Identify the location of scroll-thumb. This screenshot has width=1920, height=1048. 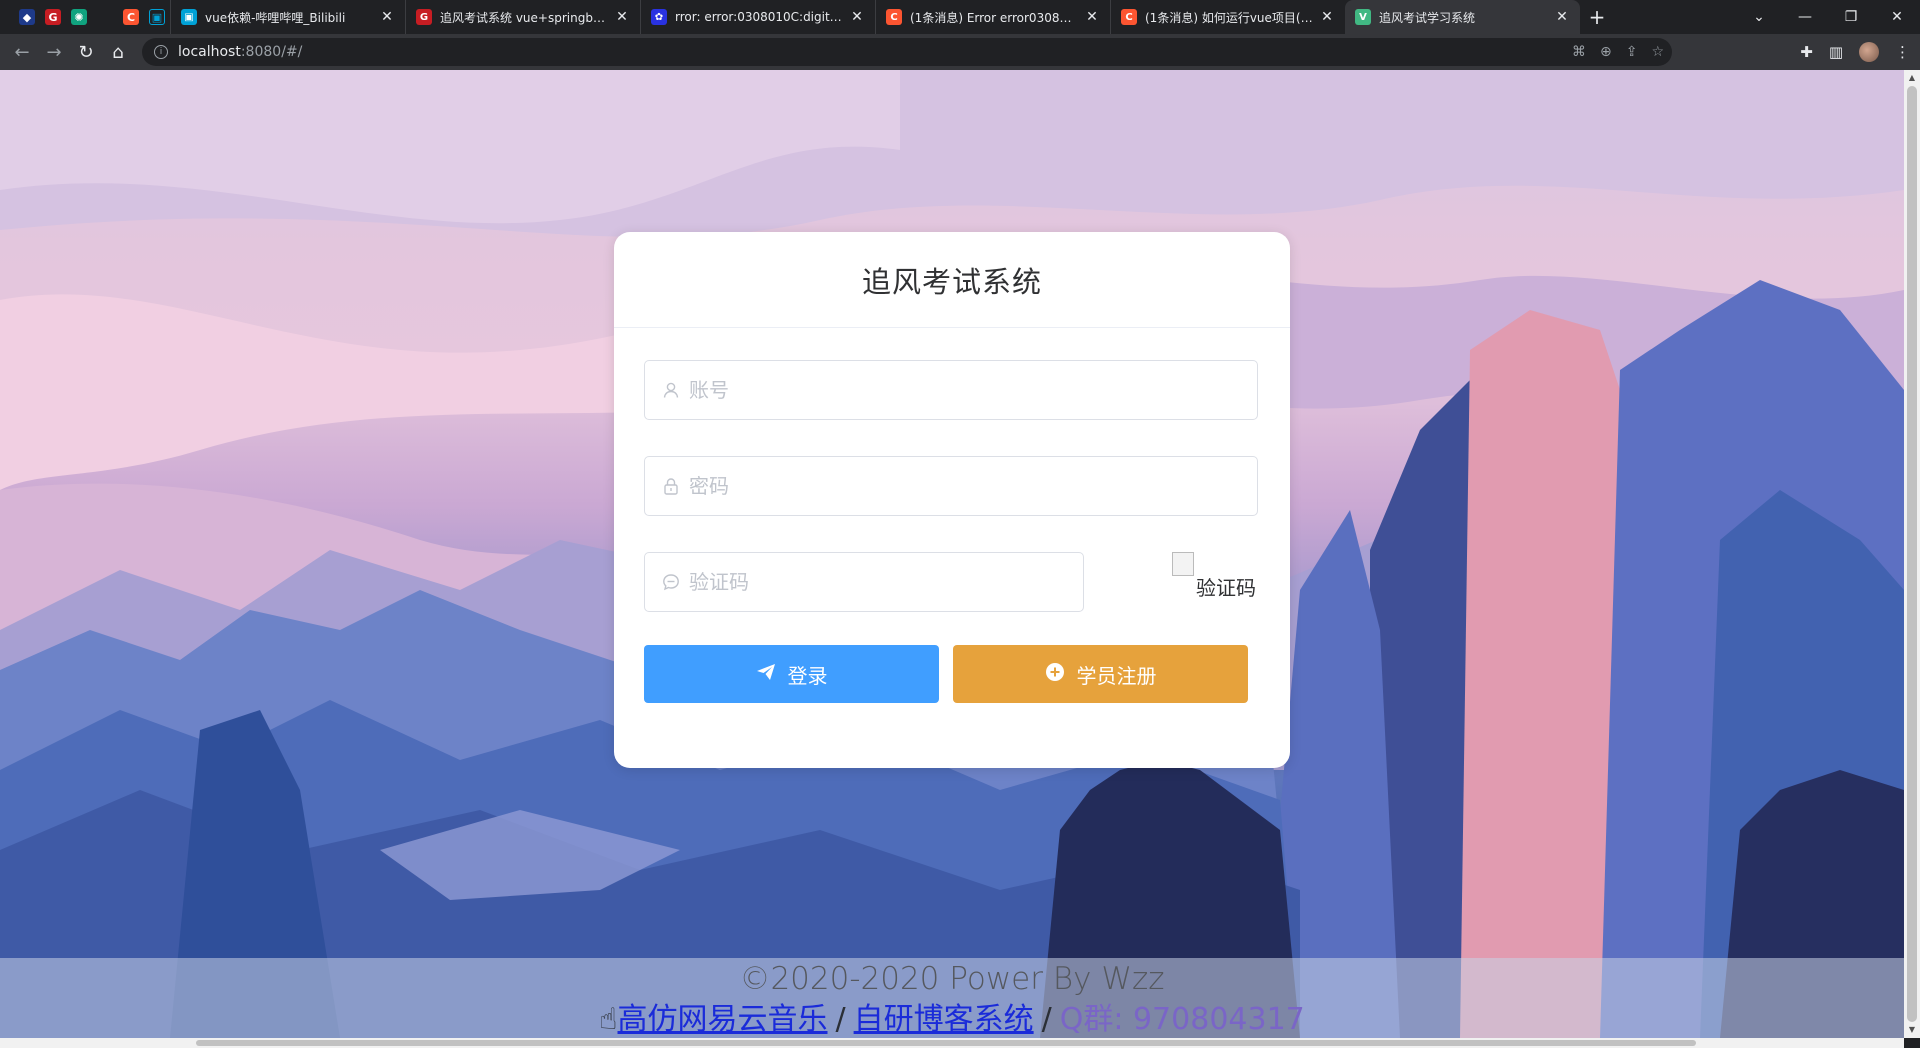
(1912, 554).